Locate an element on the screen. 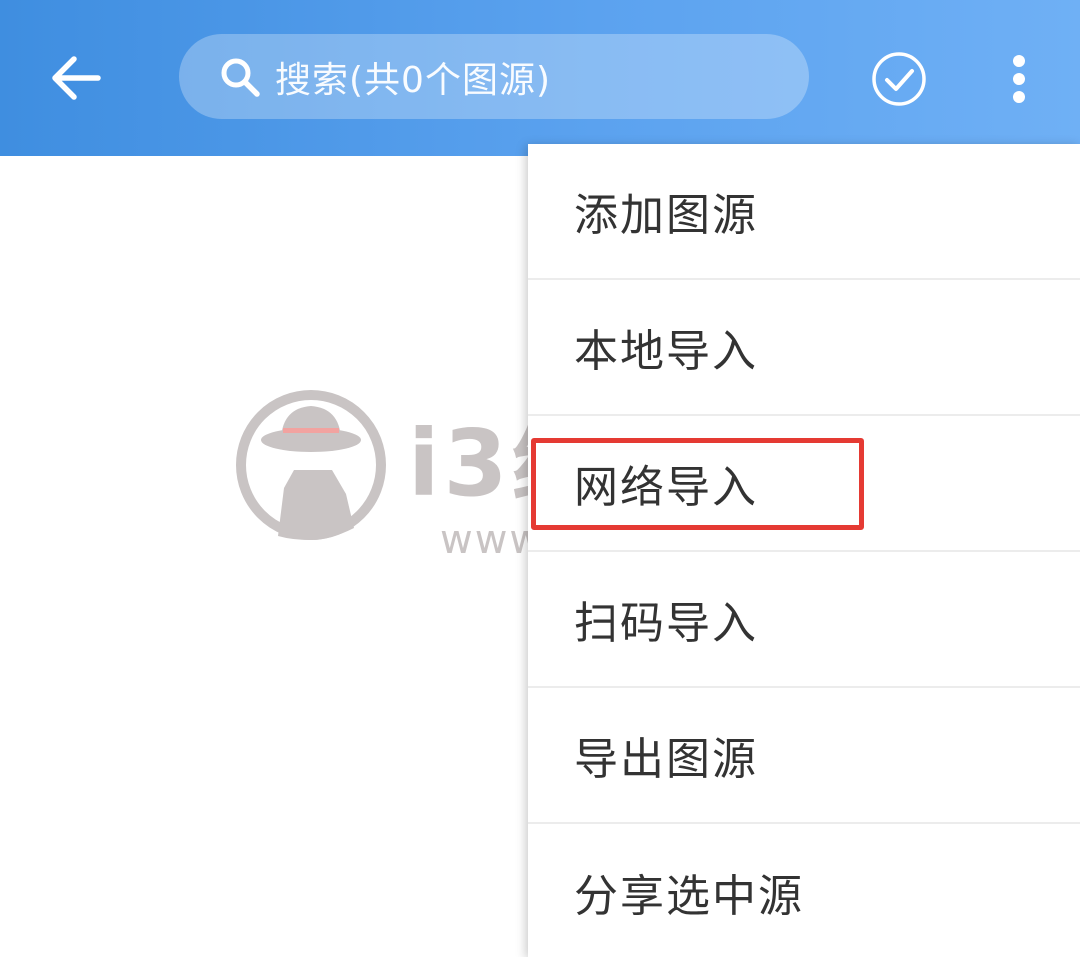 Image resolution: width=1080 pixels, height=957 pixels. menu-item-label: 导出图源 is located at coordinates (666, 759).